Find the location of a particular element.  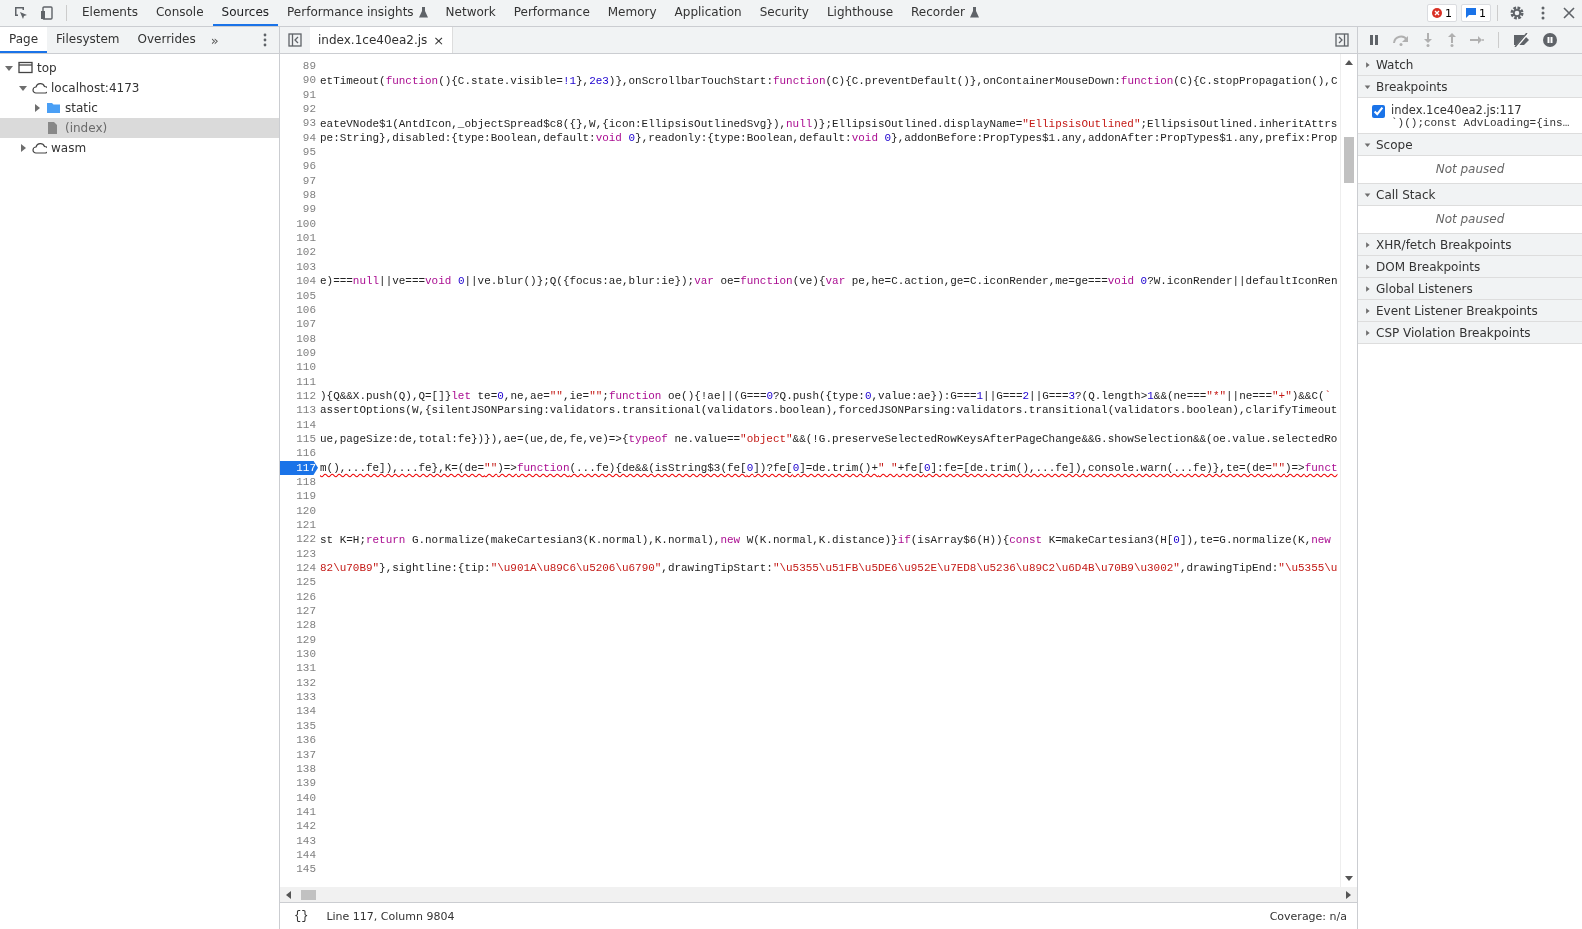

code-line: ue,pageSize:de,total:fe})}),ae=(ue,de,fe,ve)=>{typeof ne.value=="object"&&(!G.preserveSelectedRowKeysAfterPageChange&&G.showSelection&&(oe.value.selectedRo is located at coordinates (828, 439).